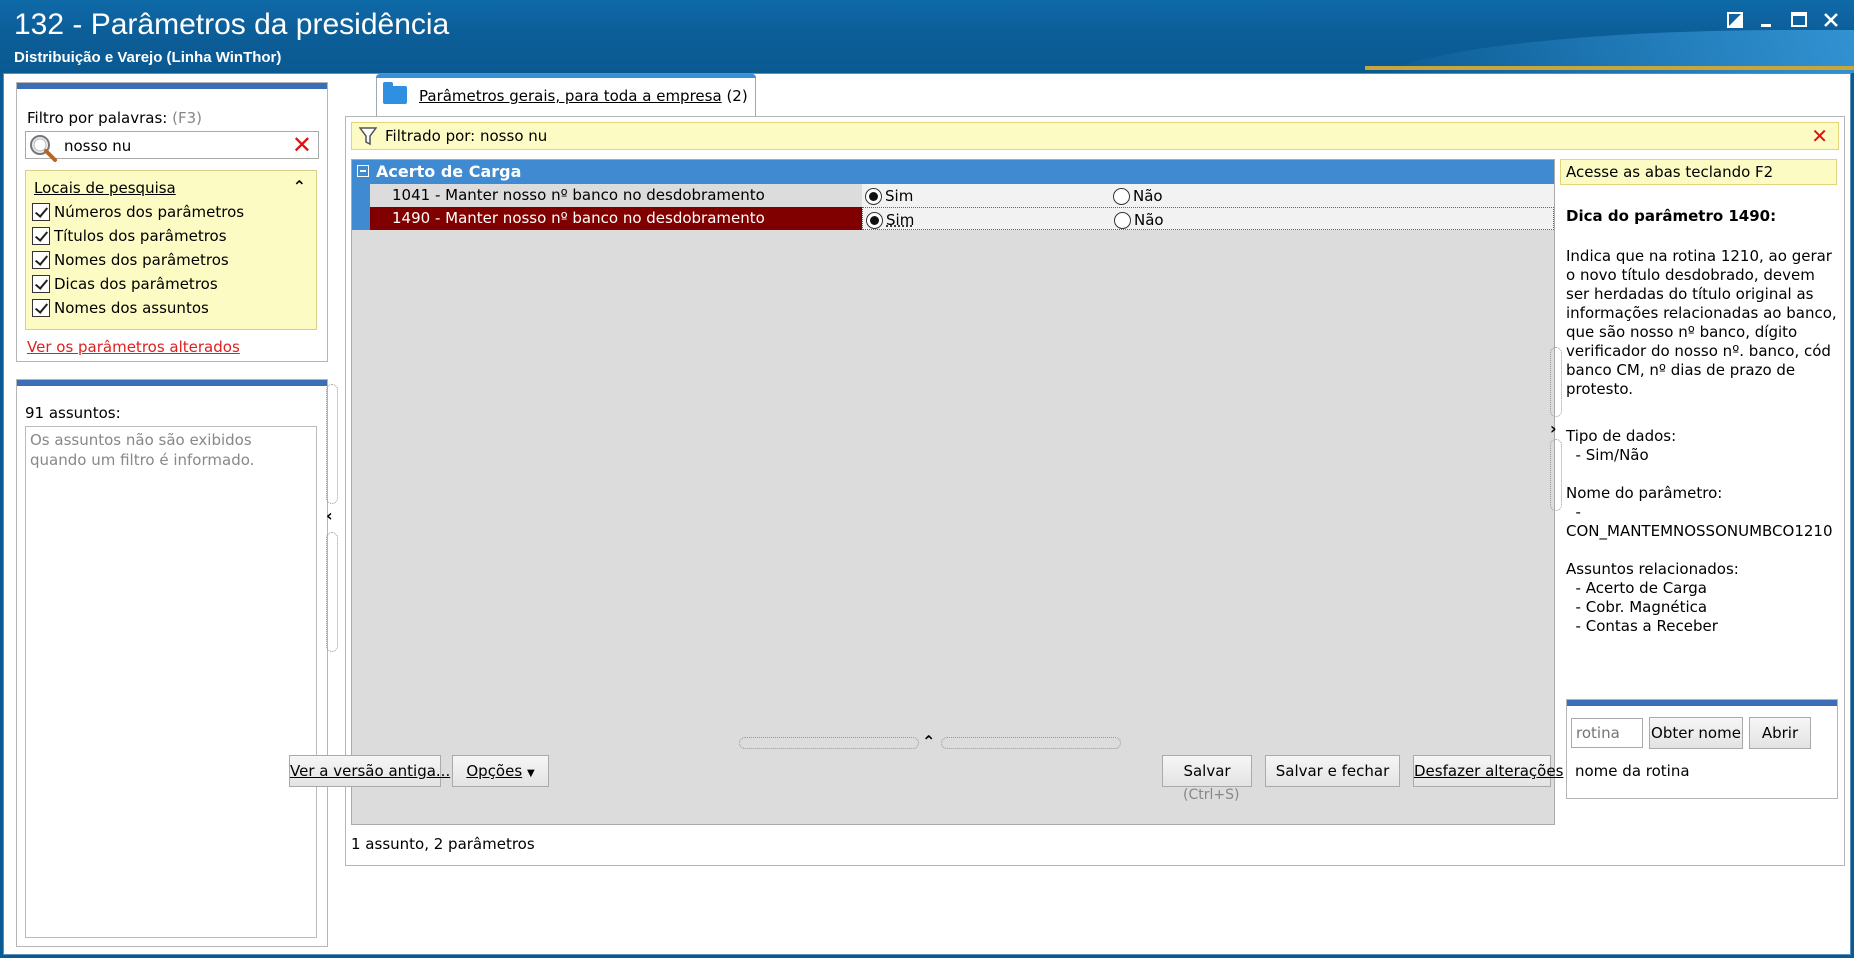  What do you see at coordinates (1095, 914) in the screenshot?
I see `footer-toolbar` at bounding box center [1095, 914].